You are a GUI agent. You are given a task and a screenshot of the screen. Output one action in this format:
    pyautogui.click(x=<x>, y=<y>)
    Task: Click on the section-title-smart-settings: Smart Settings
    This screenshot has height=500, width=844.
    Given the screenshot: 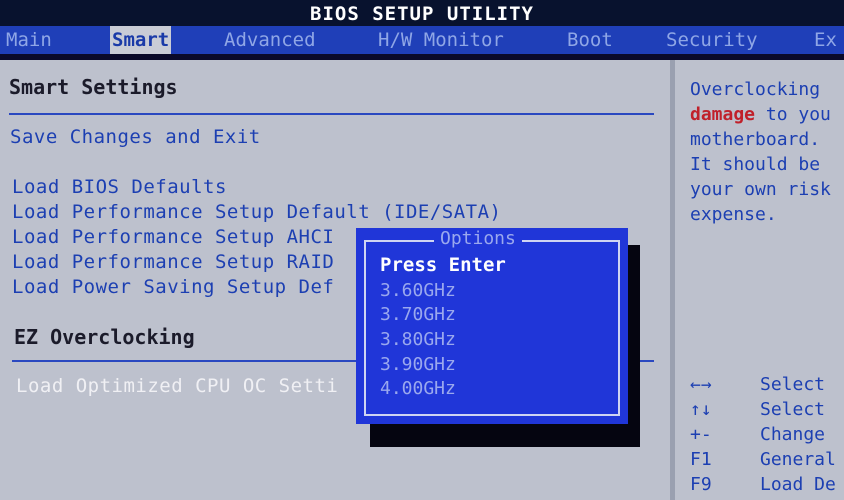 What is the action you would take?
    pyautogui.click(x=93, y=87)
    